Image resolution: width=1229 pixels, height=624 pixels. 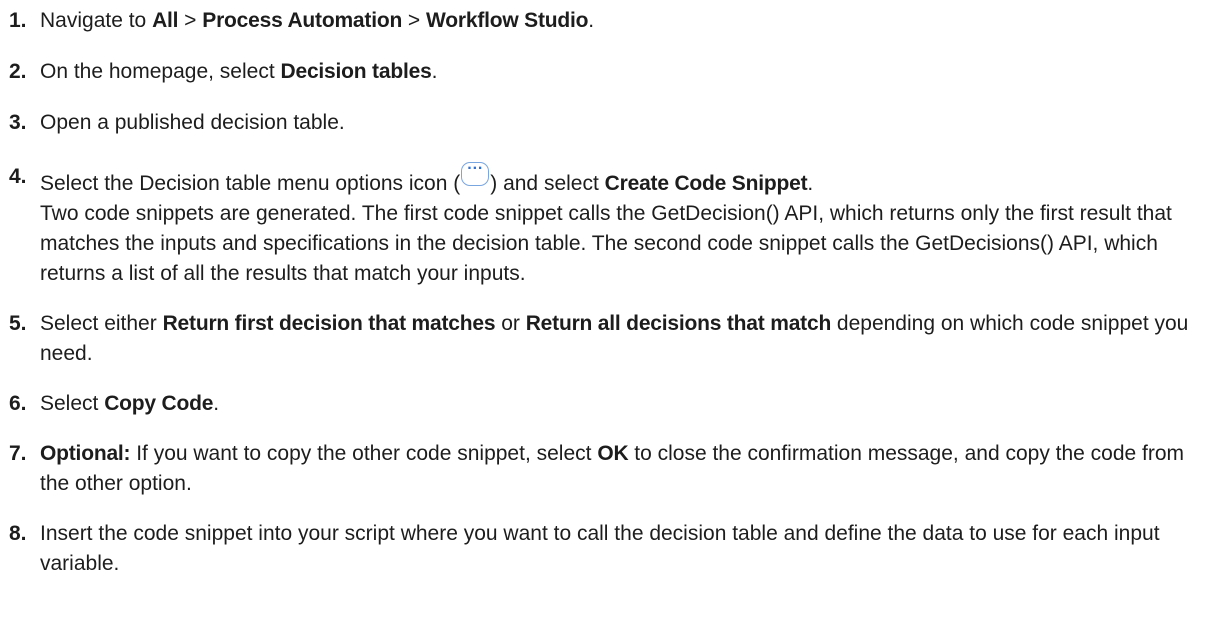 I want to click on step-text: Select Copy Code., so click(x=130, y=403).